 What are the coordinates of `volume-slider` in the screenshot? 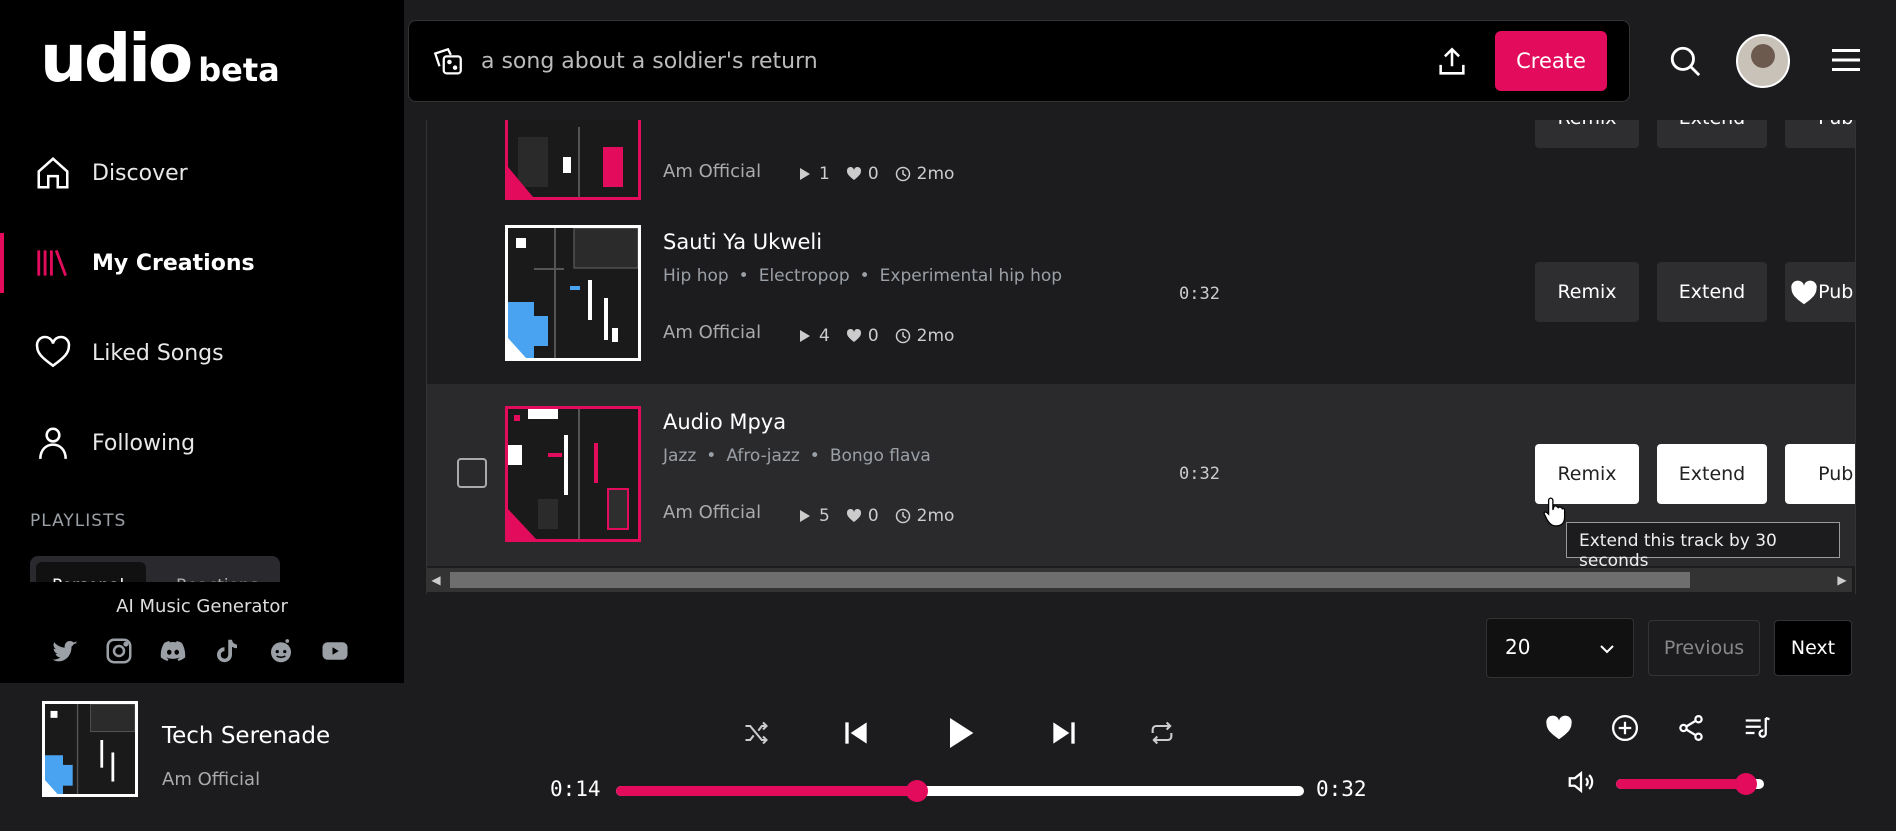 It's located at (1690, 784).